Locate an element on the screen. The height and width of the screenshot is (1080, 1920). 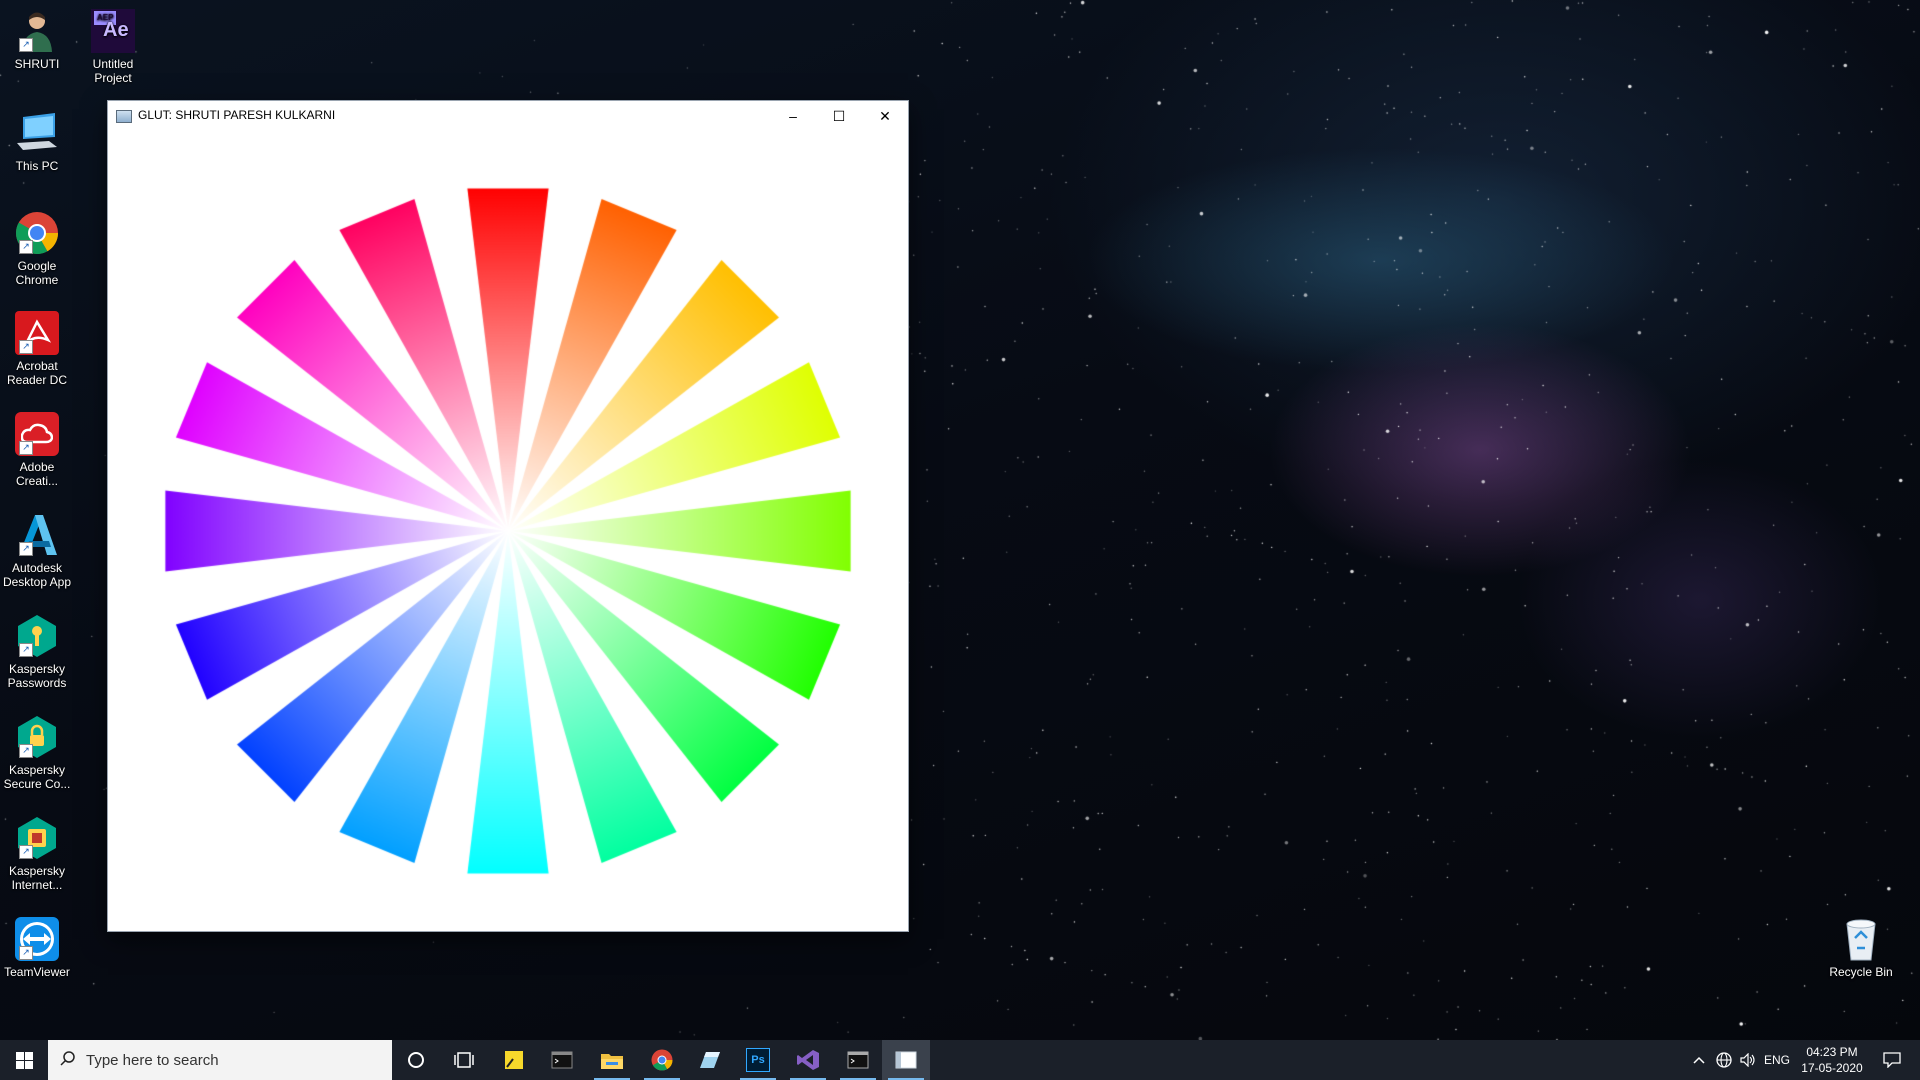
chrome-icon is located at coordinates (662, 1060).